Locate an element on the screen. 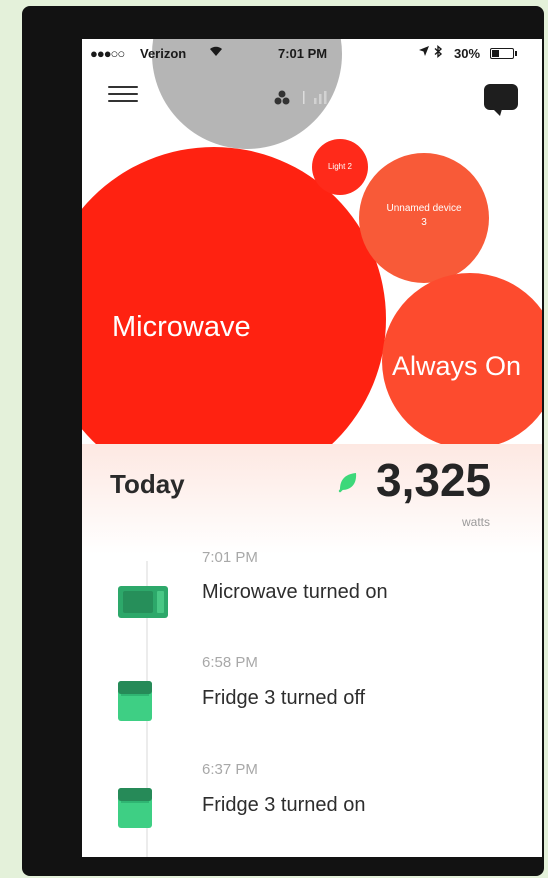 This screenshot has width=548, height=878. bubble-always-on: Always On is located at coordinates (462, 361).